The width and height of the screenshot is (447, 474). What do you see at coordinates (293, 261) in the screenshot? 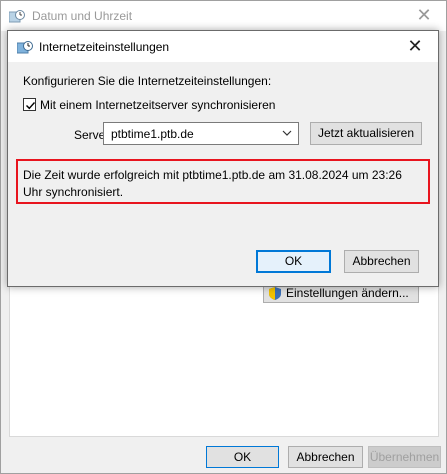
I see `dialog-ok-button: OK` at bounding box center [293, 261].